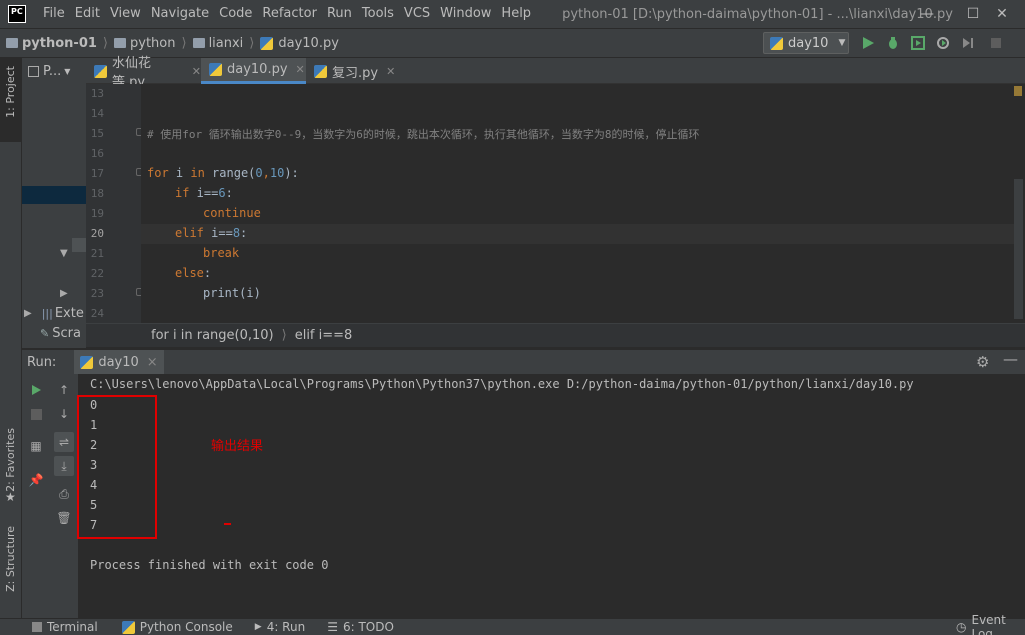  Describe the element at coordinates (209, 565) in the screenshot. I see `console-exit-message: Process finished with exit code 0` at that location.